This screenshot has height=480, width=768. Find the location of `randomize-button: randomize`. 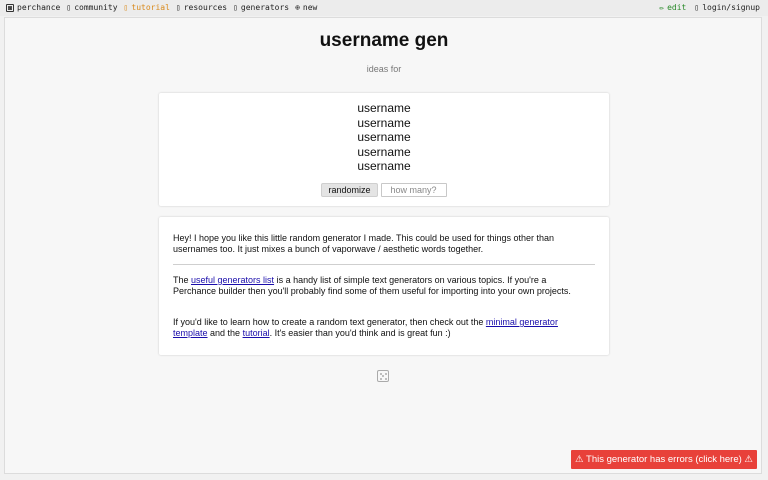

randomize-button: randomize is located at coordinates (349, 190).